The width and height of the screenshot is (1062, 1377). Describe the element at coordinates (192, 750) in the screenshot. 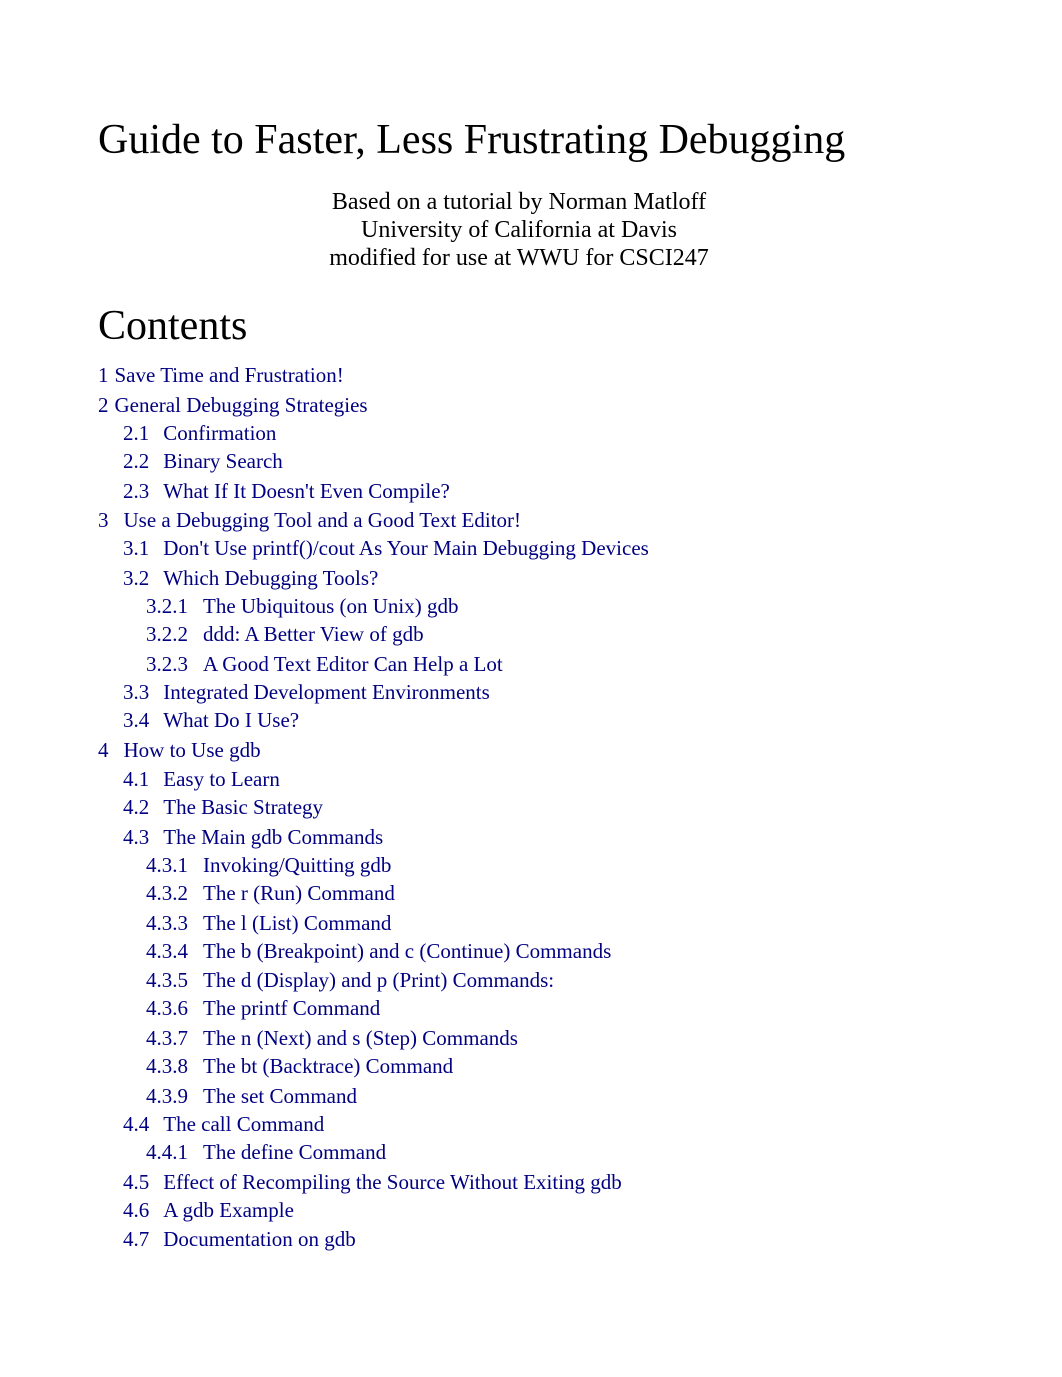

I see `toc-label: How to Use gdb` at that location.